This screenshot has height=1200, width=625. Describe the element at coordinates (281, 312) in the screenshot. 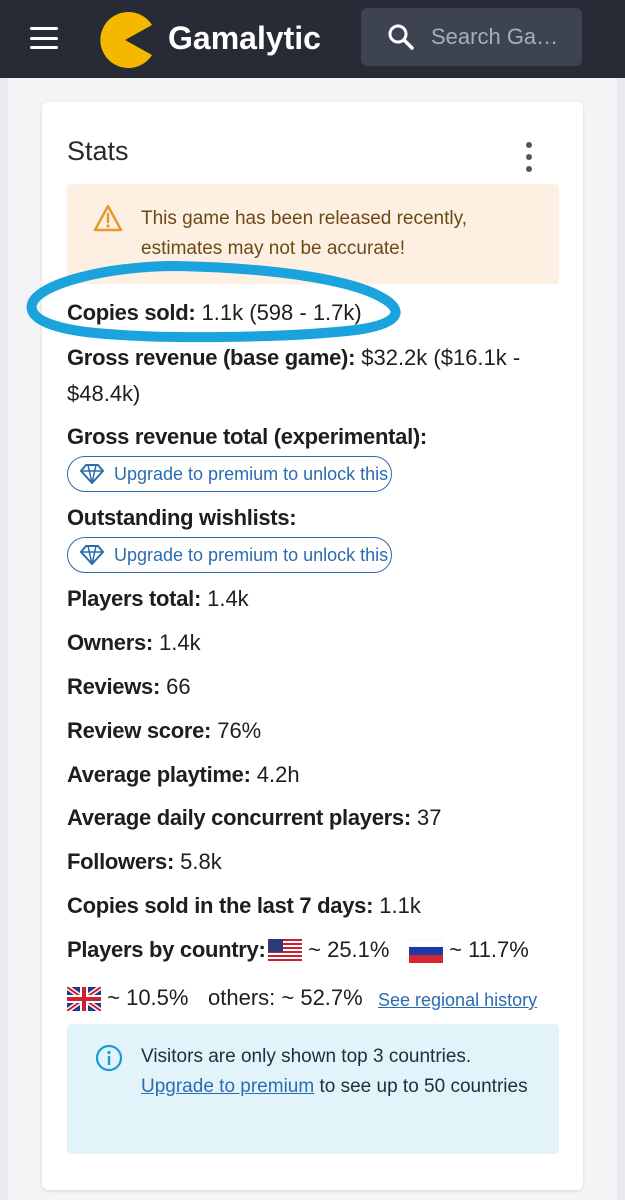

I see `copies-sold-value: 1.1k (598 - 1.7k)` at that location.